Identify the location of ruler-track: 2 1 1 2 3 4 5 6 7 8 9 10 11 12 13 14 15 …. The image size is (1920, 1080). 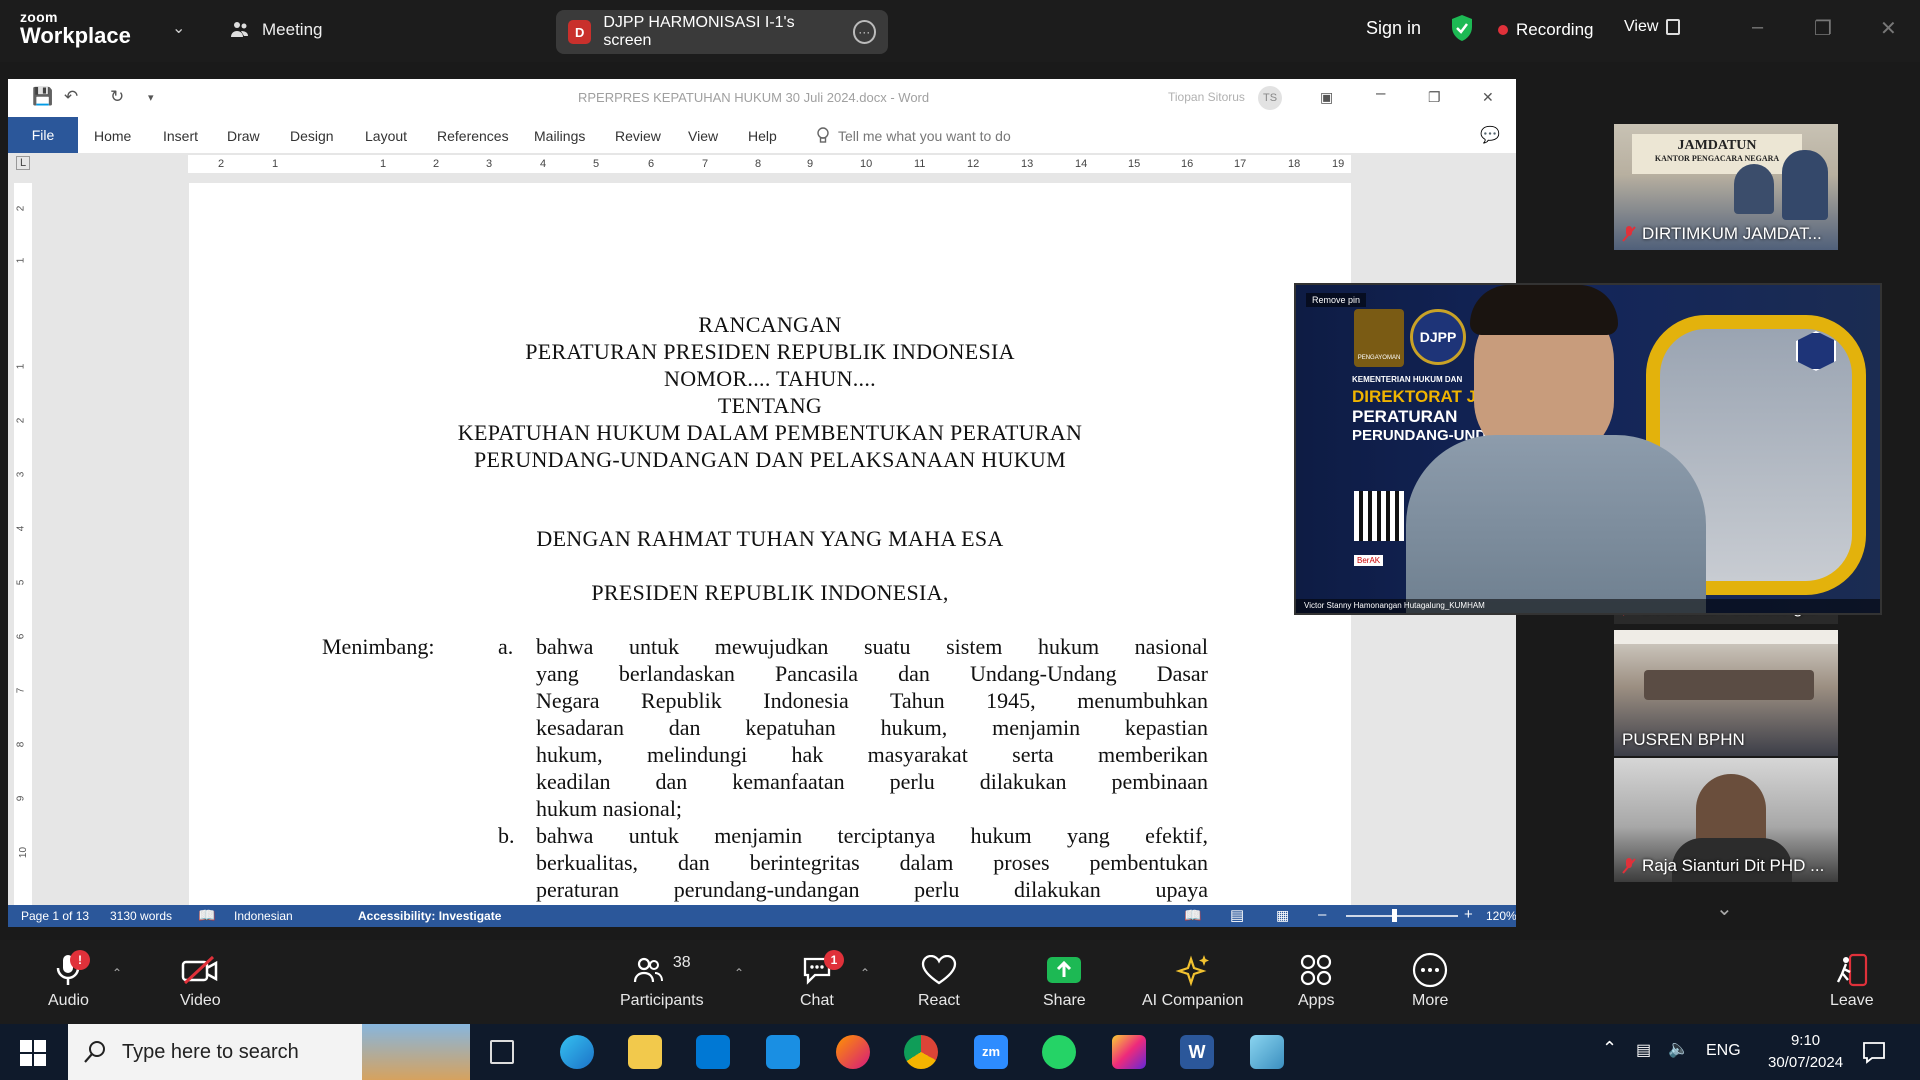
(769, 164).